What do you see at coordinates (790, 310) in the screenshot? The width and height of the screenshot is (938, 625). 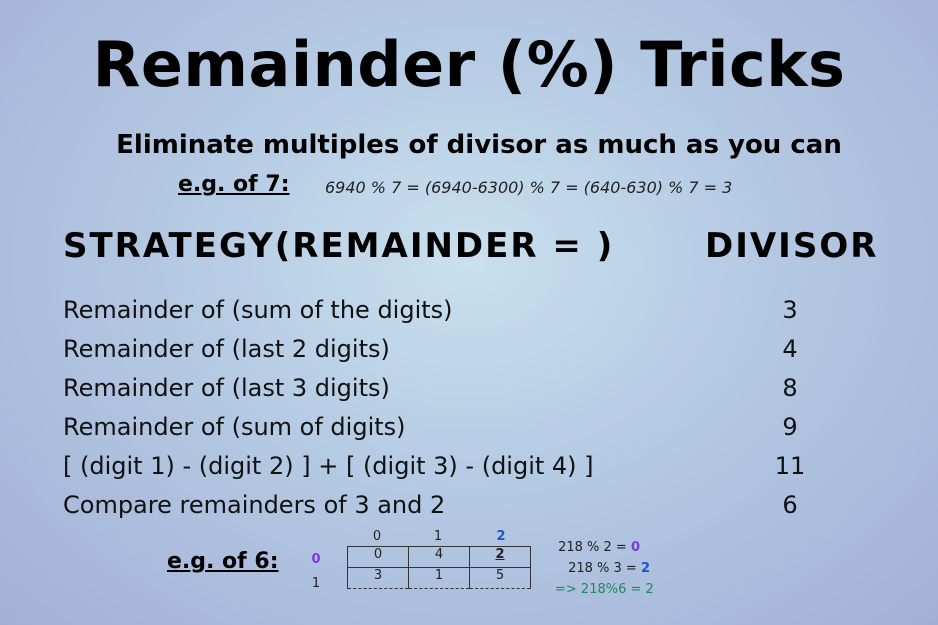 I see `rule-divisor: 3` at bounding box center [790, 310].